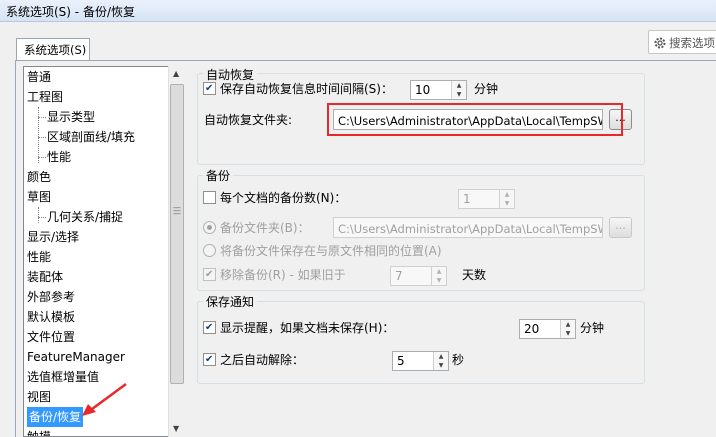  I want to click on tab-system-options: 系统选项(S), so click(53, 49).